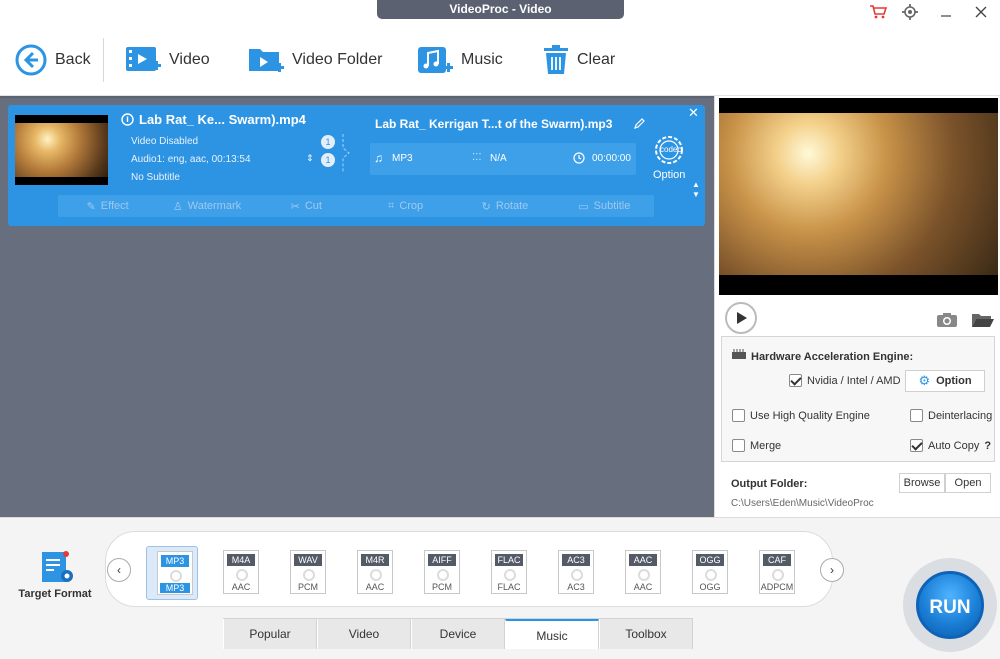 The height and width of the screenshot is (659, 1000). Describe the element at coordinates (306, 206) in the screenshot. I see `cut-tab: ✂ Cut` at that location.